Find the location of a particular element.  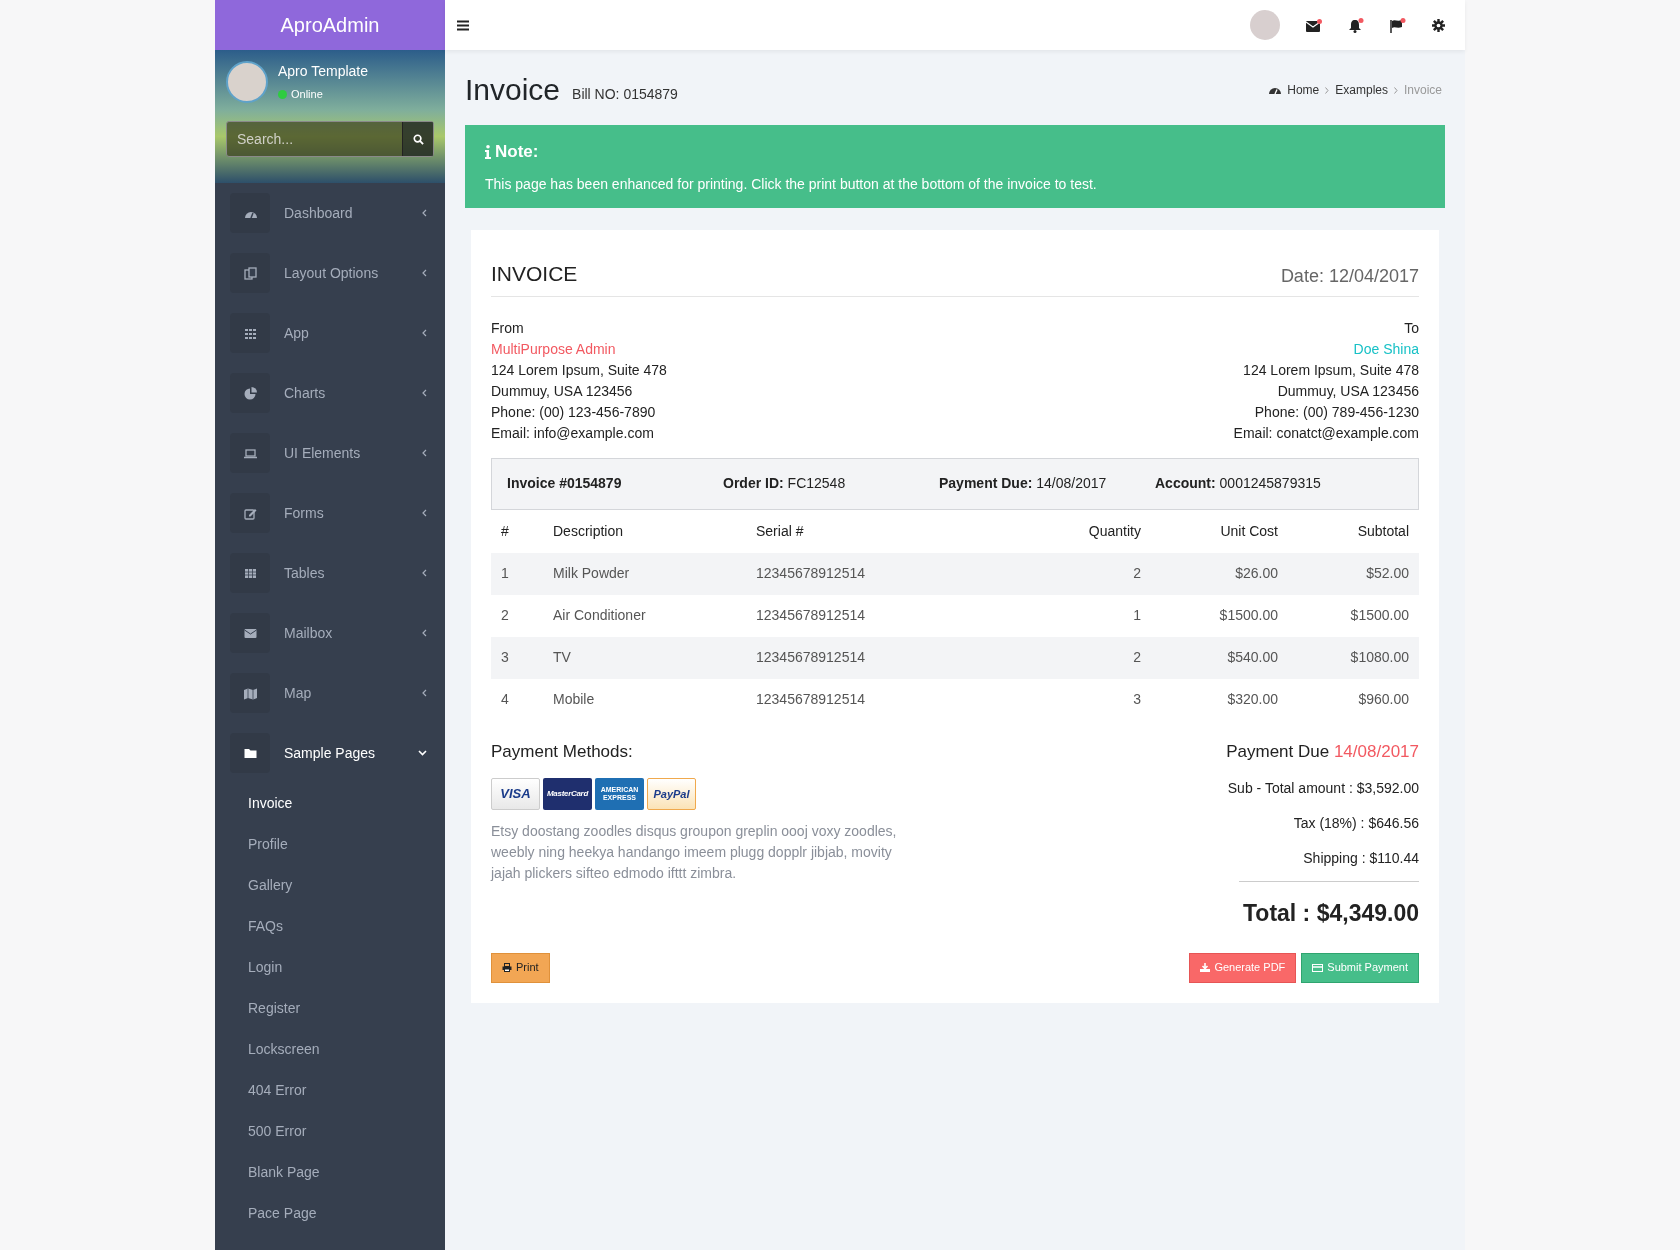

mail-icon is located at coordinates (1314, 25).